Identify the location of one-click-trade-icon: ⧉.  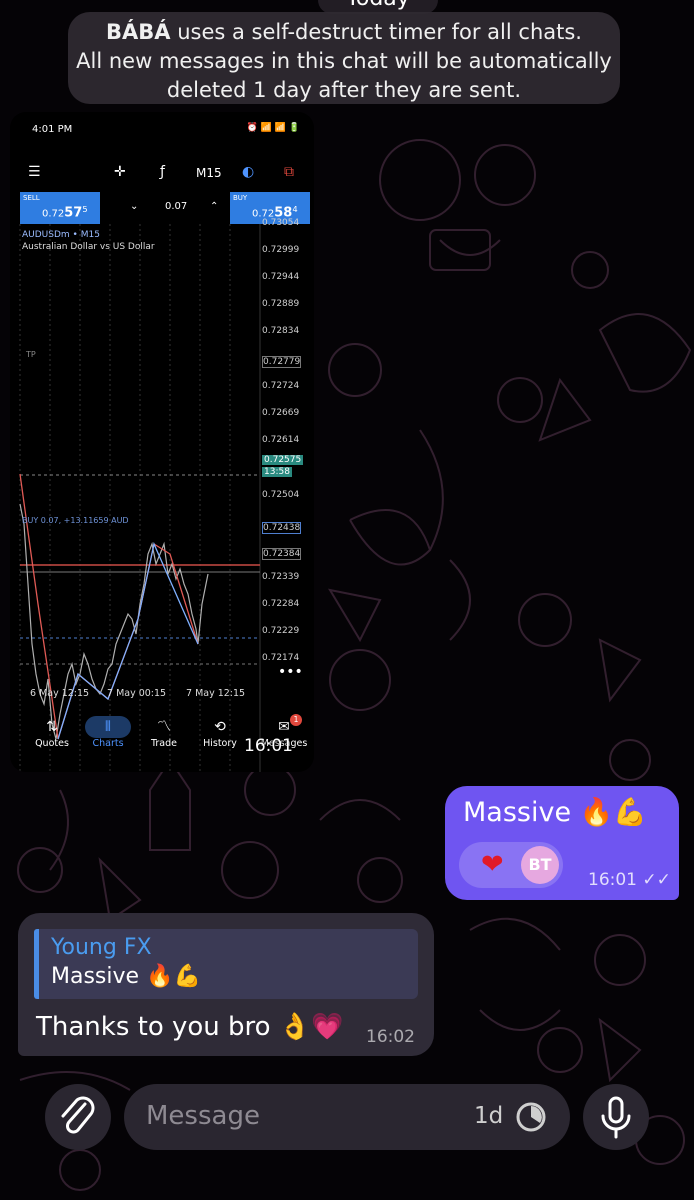
(289, 172).